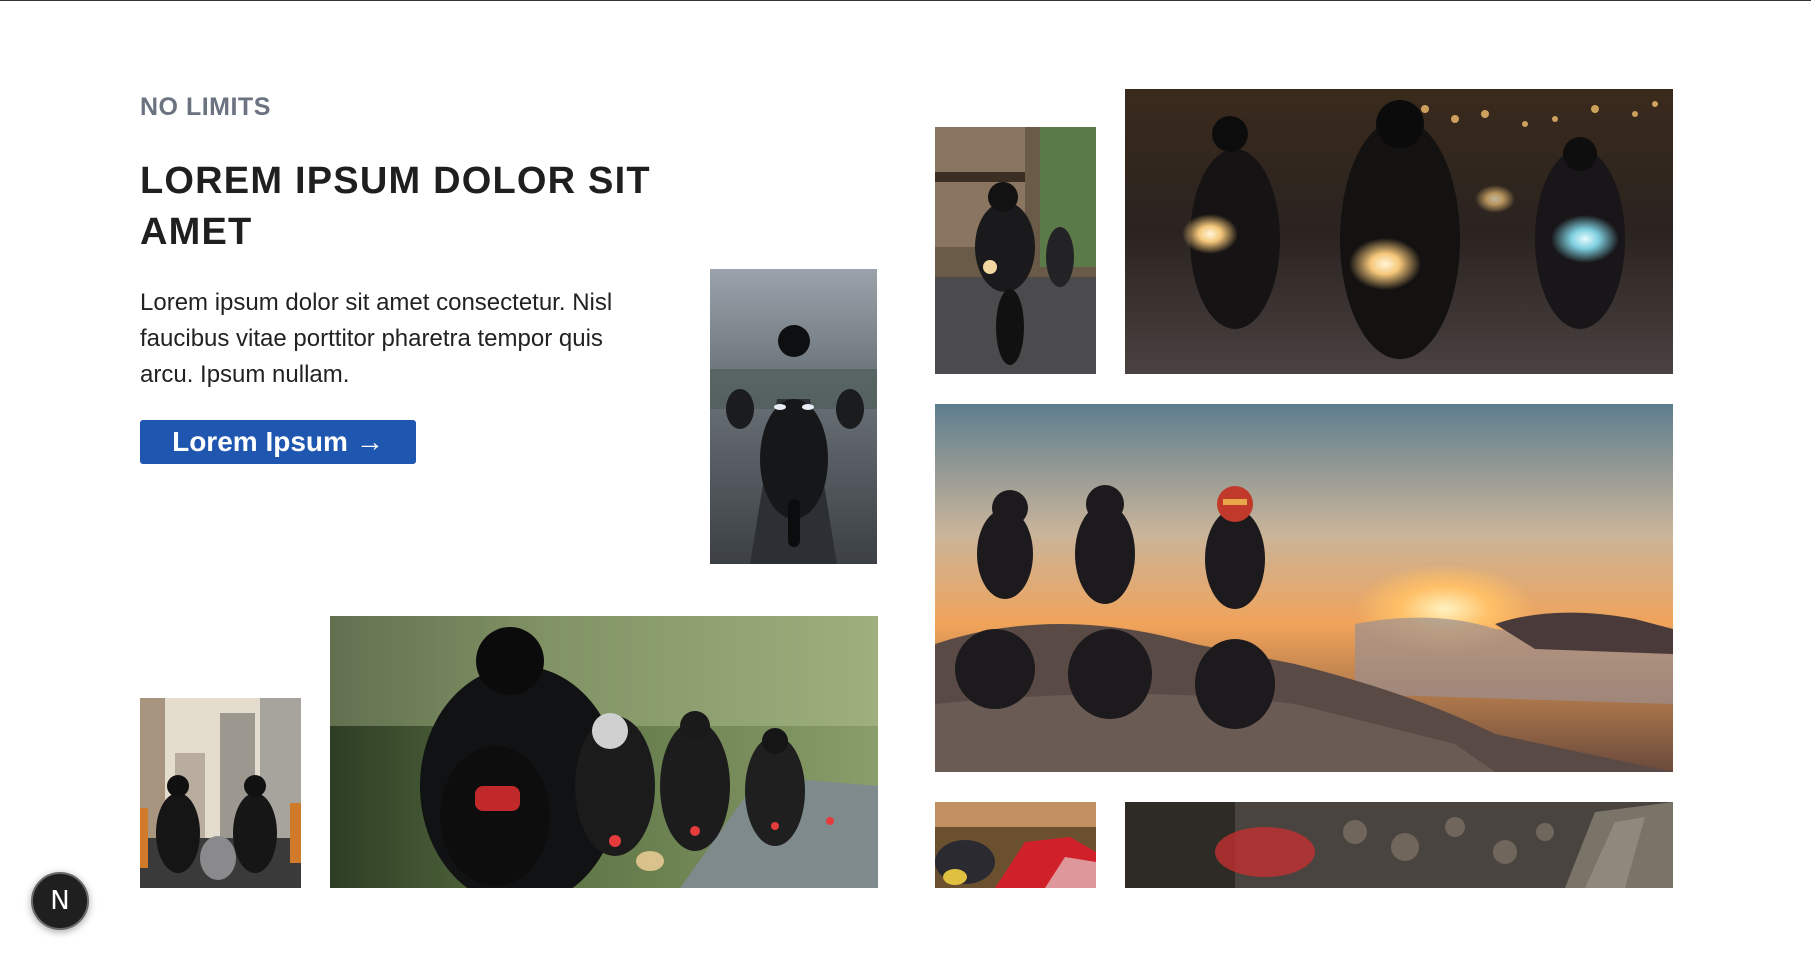  Describe the element at coordinates (1399, 845) in the screenshot. I see `photo-blurred-closeup` at that location.